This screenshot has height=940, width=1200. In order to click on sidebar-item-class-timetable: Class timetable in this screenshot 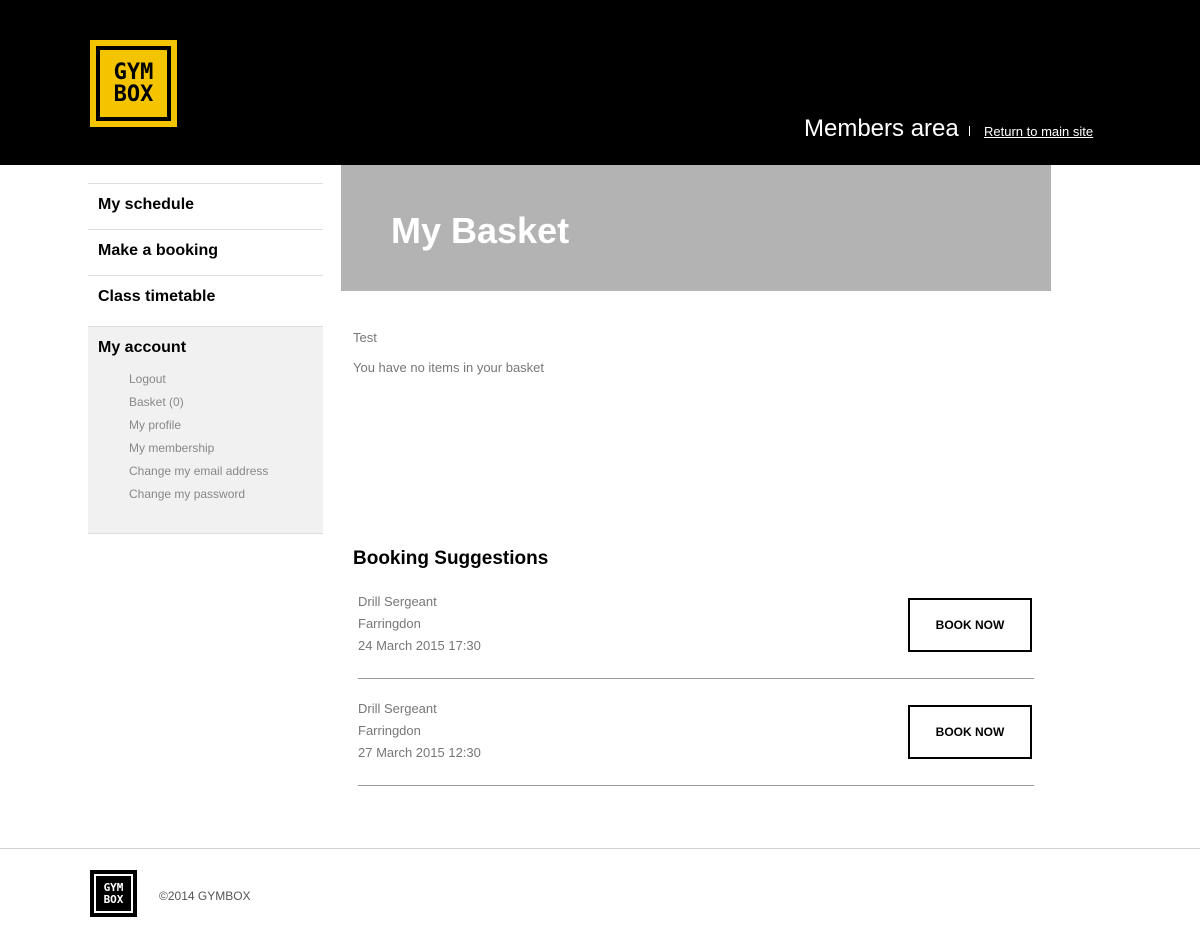, I will do `click(205, 298)`.